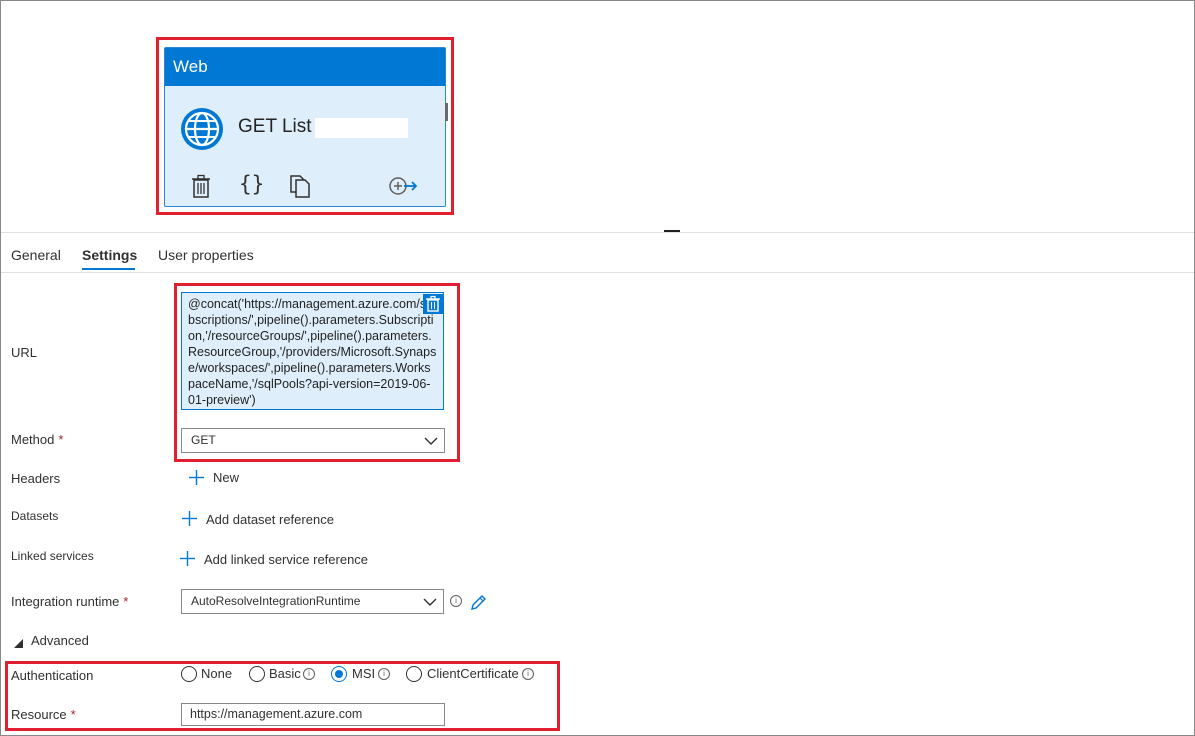 This screenshot has width=1195, height=736. Describe the element at coordinates (317, 372) in the screenshot. I see `highlight-url-method` at that location.